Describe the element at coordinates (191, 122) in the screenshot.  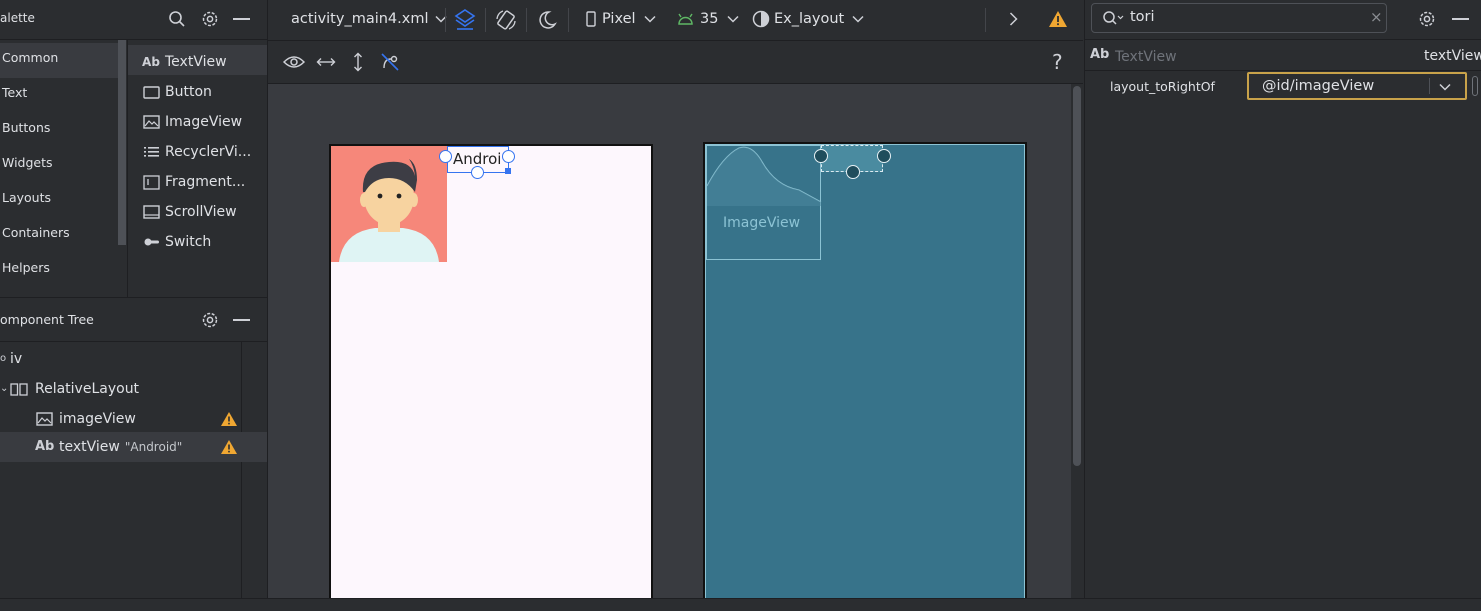
I see `palette-item-imageview: ImageView` at that location.